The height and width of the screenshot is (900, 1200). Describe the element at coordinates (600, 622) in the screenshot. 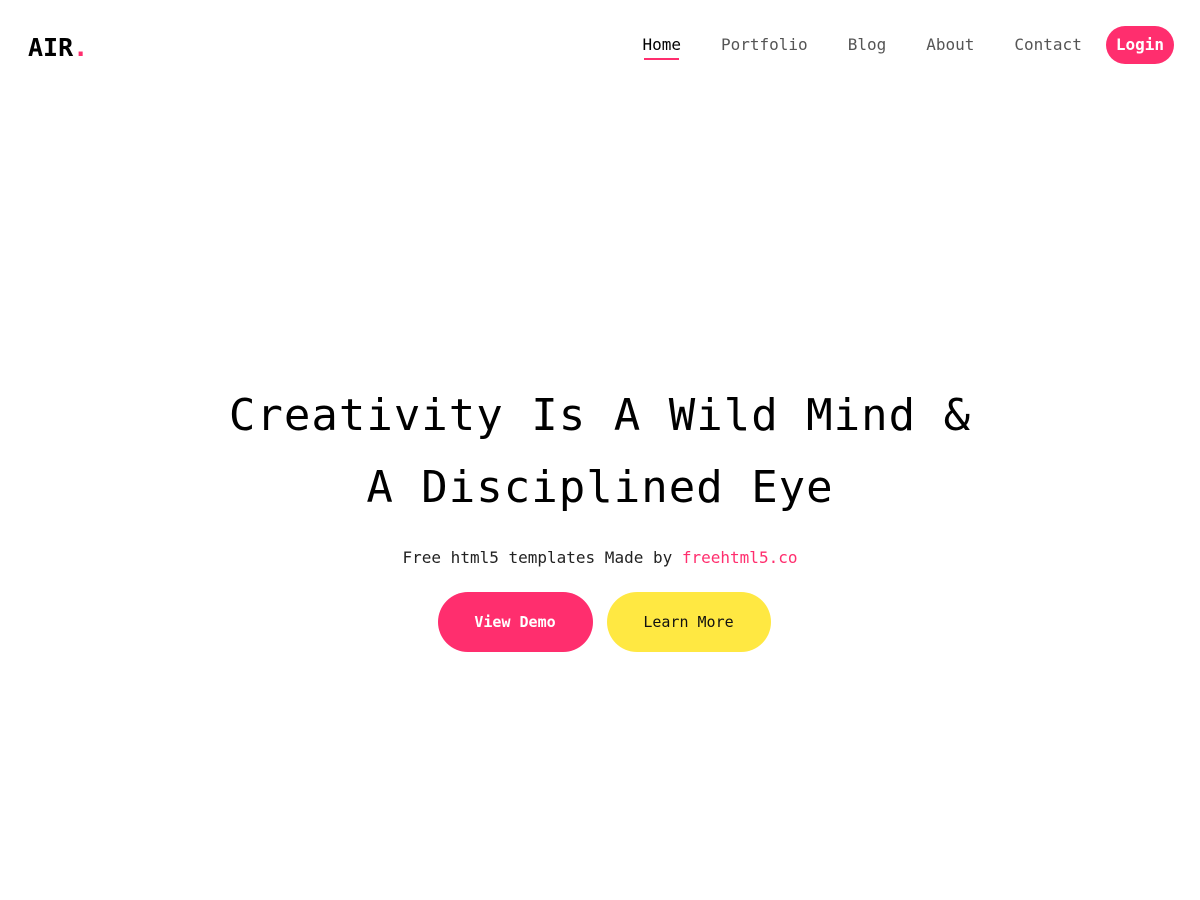

I see `hero-buttons: View Demo Learn More` at that location.